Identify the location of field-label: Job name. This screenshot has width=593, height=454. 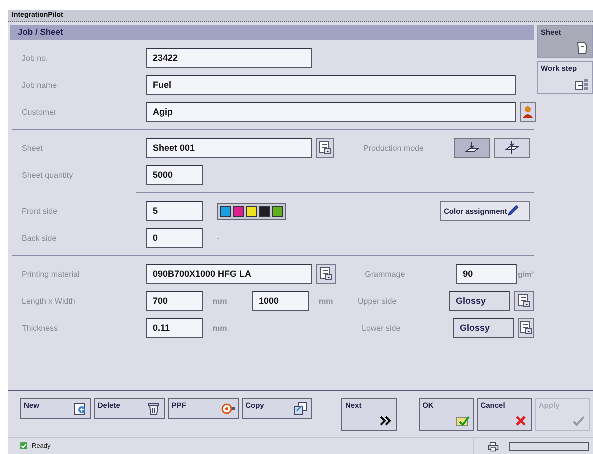
(39, 85).